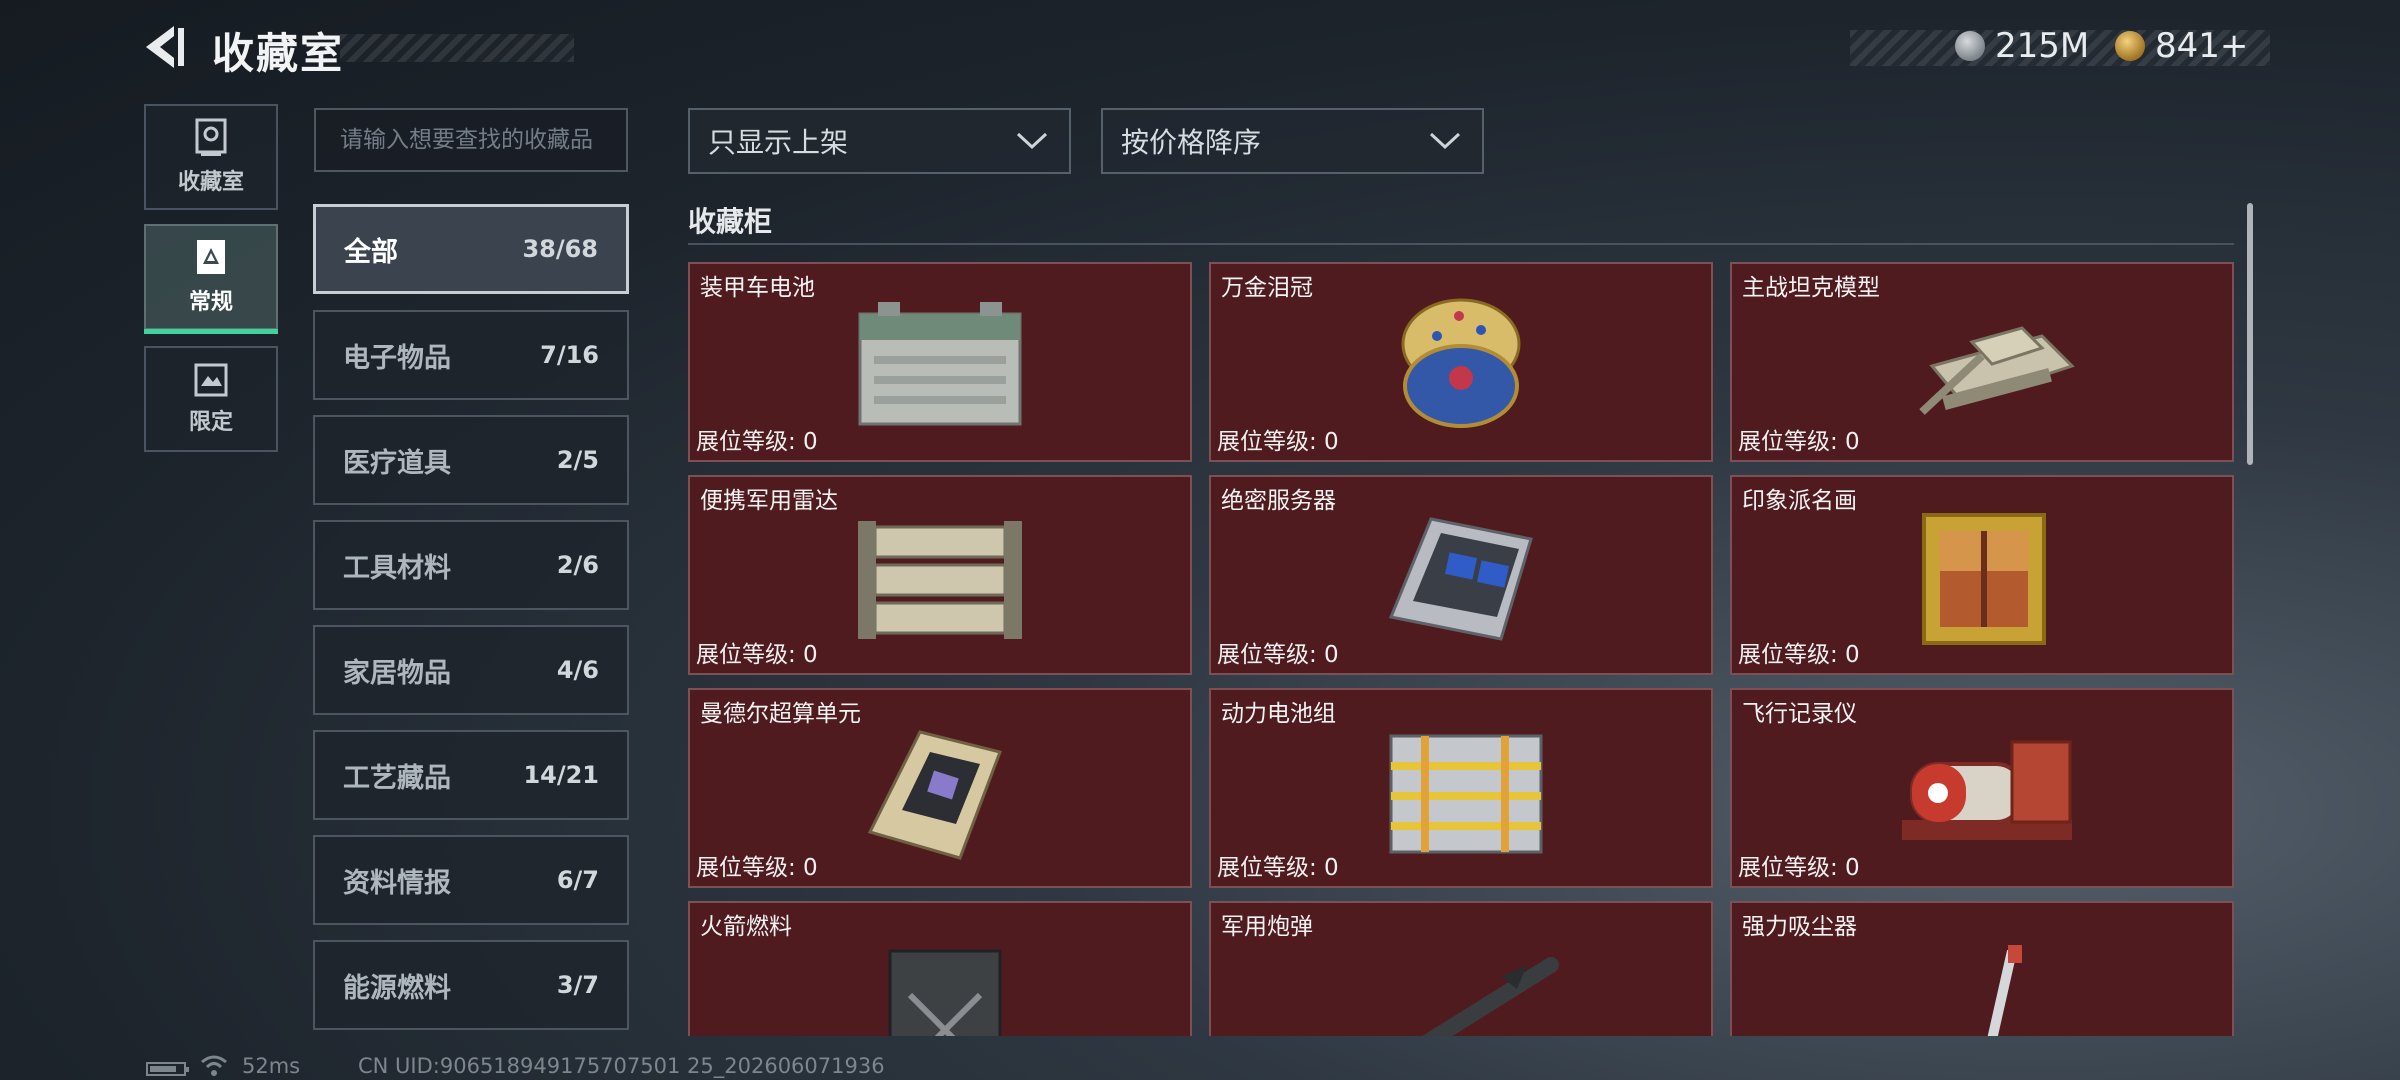 This screenshot has height=1080, width=2400. I want to click on battery-pack-icon, so click(1466, 794).